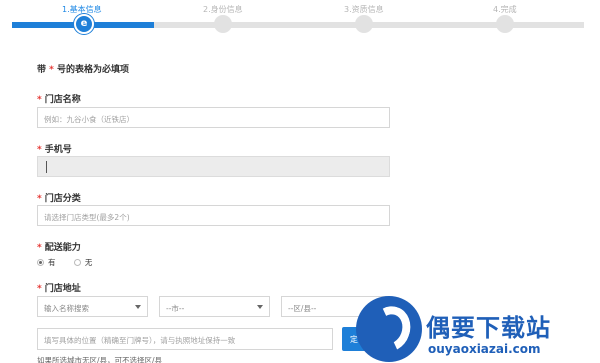  Describe the element at coordinates (72, 262) in the screenshot. I see `delivery-radio-group: 有 无` at that location.